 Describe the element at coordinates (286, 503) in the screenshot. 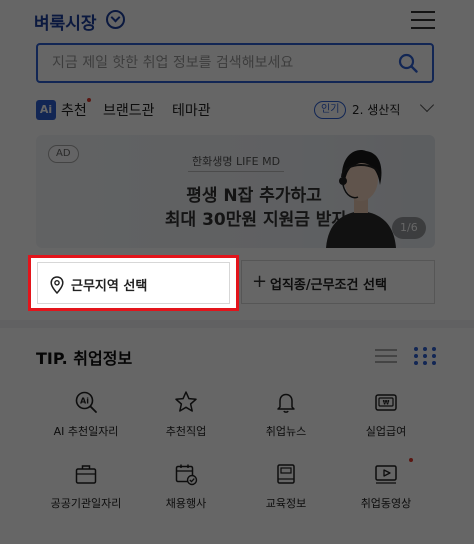

I see `menu-label: 교육정보` at that location.